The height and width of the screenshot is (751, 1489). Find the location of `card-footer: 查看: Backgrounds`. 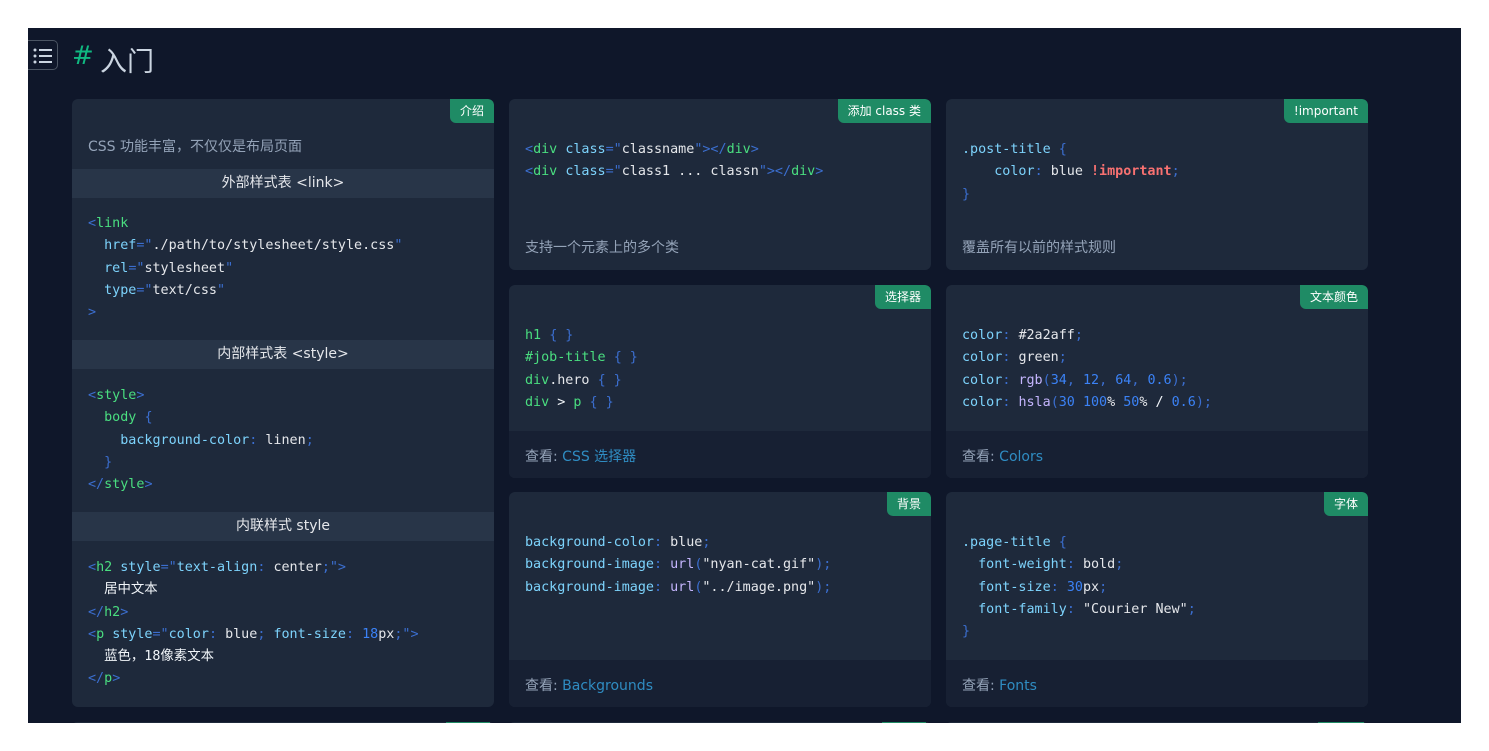

card-footer: 查看: Backgrounds is located at coordinates (589, 685).